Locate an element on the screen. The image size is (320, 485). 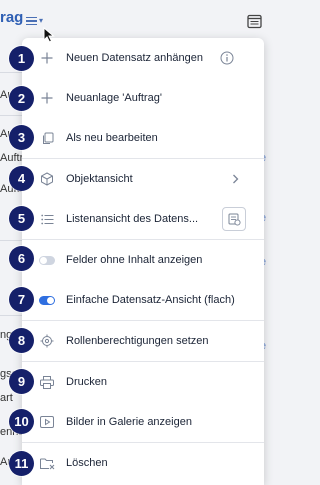
menu-item-object-view: Objektansicht is located at coordinates (143, 179).